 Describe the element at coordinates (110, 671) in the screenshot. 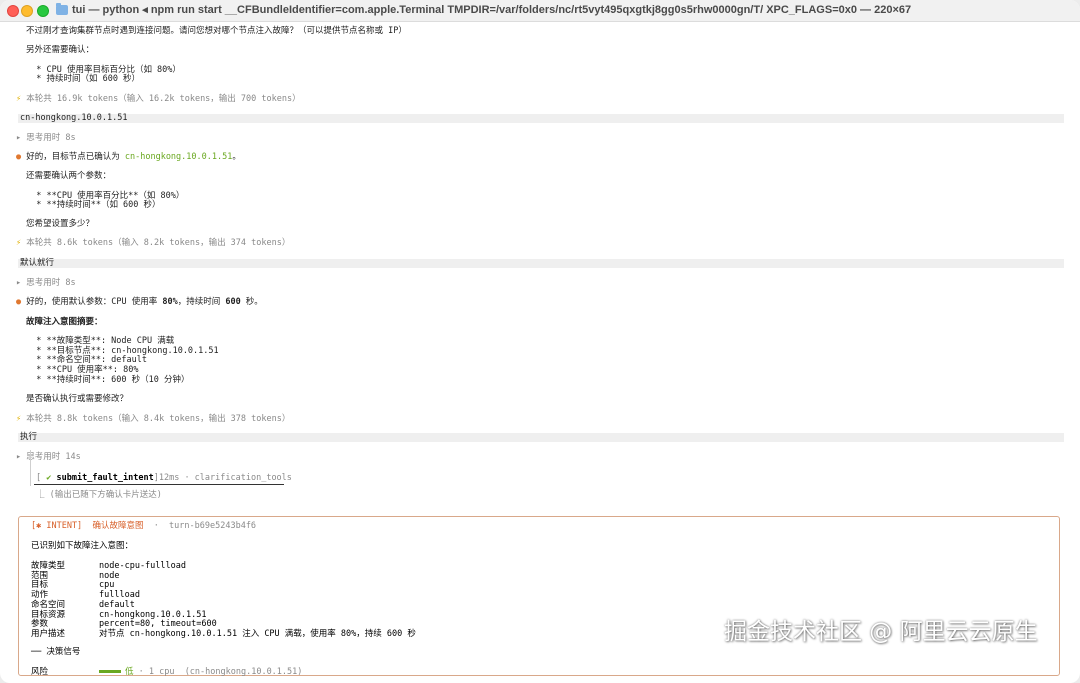

I see `risk-bar` at that location.